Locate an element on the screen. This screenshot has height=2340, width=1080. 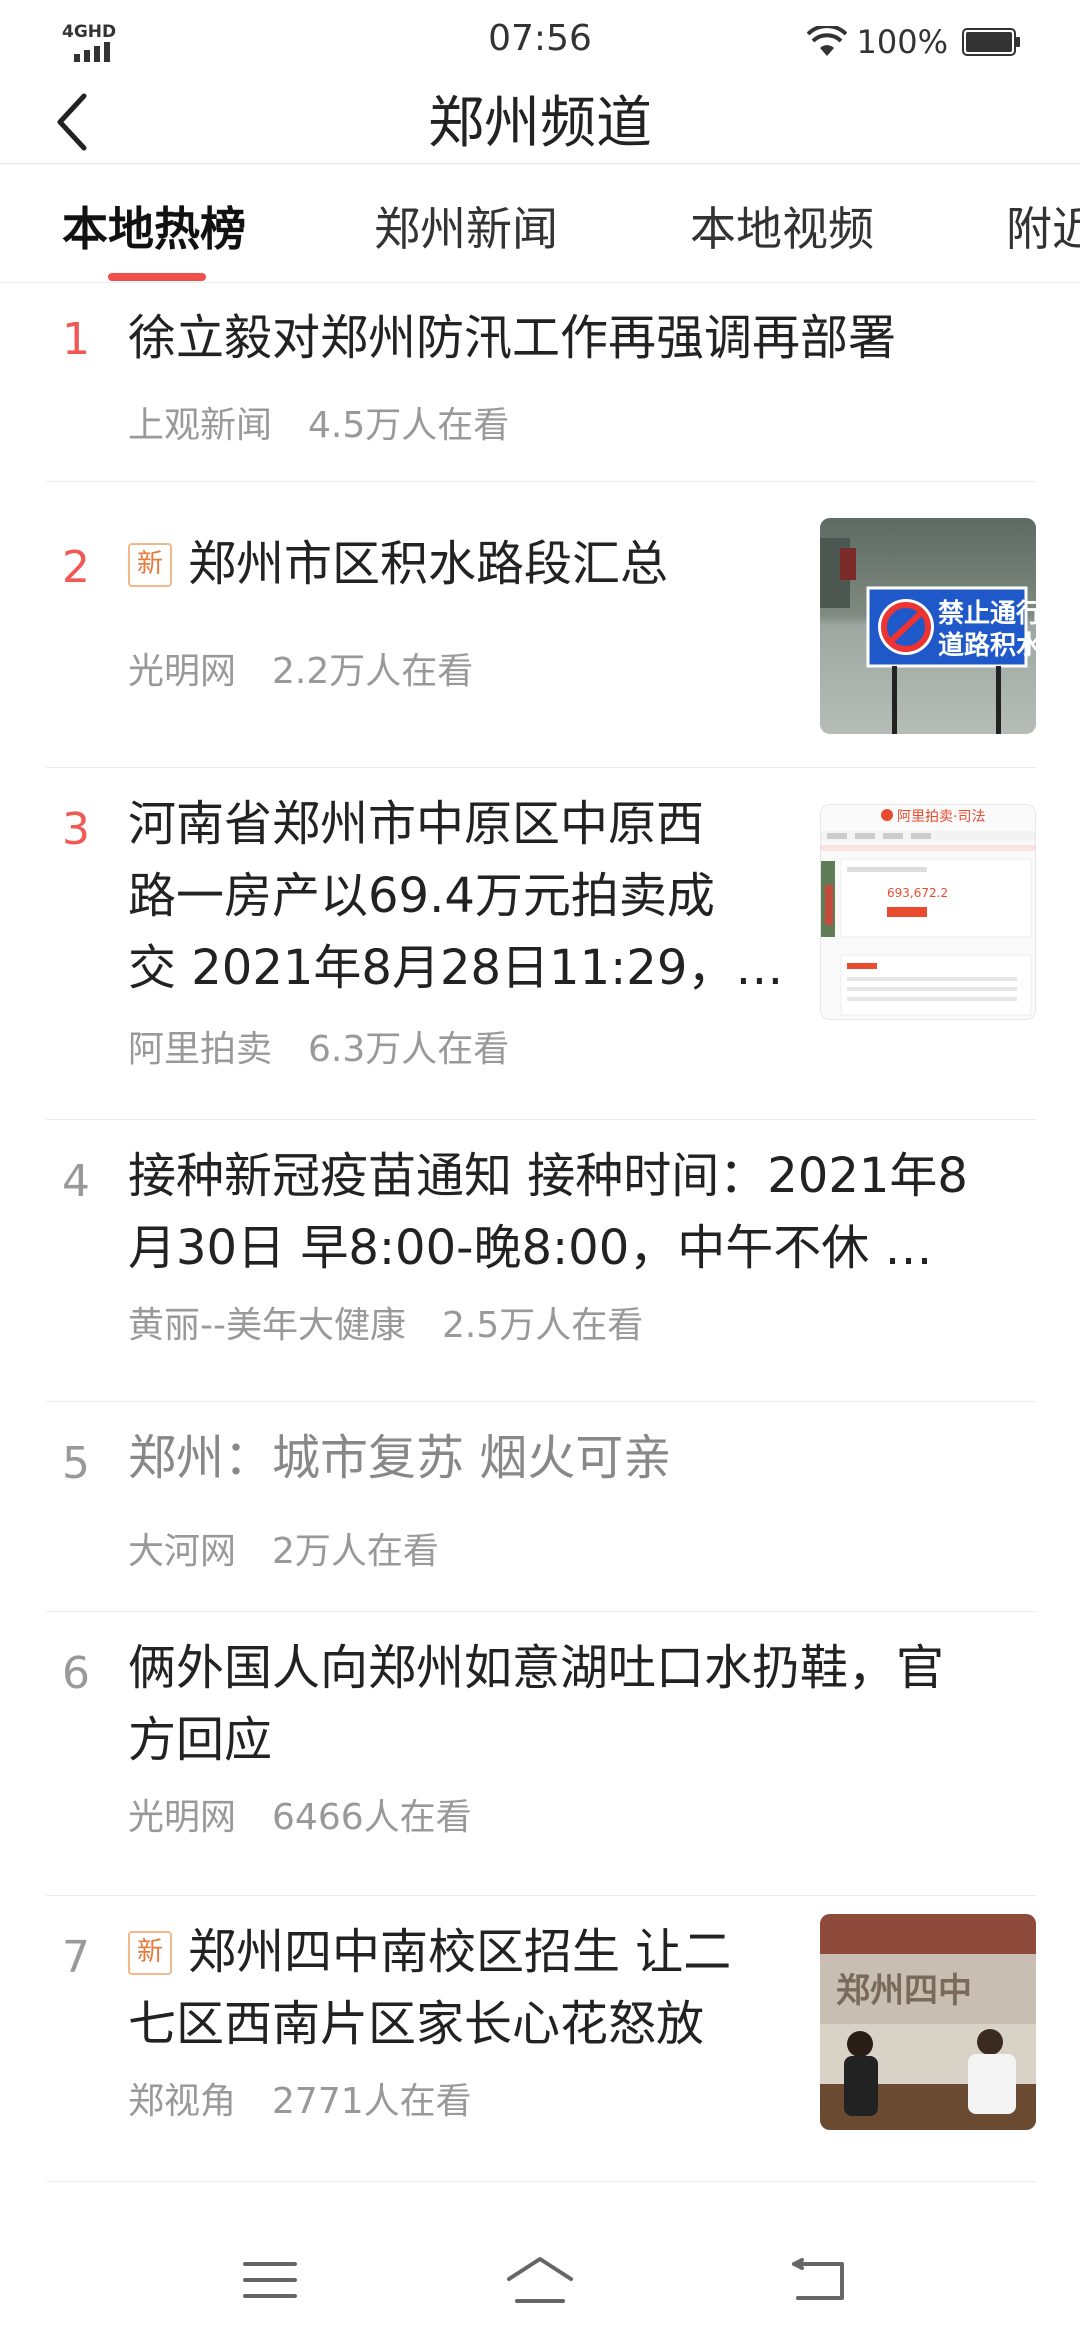
rank-number: 3 is located at coordinates (76, 829).